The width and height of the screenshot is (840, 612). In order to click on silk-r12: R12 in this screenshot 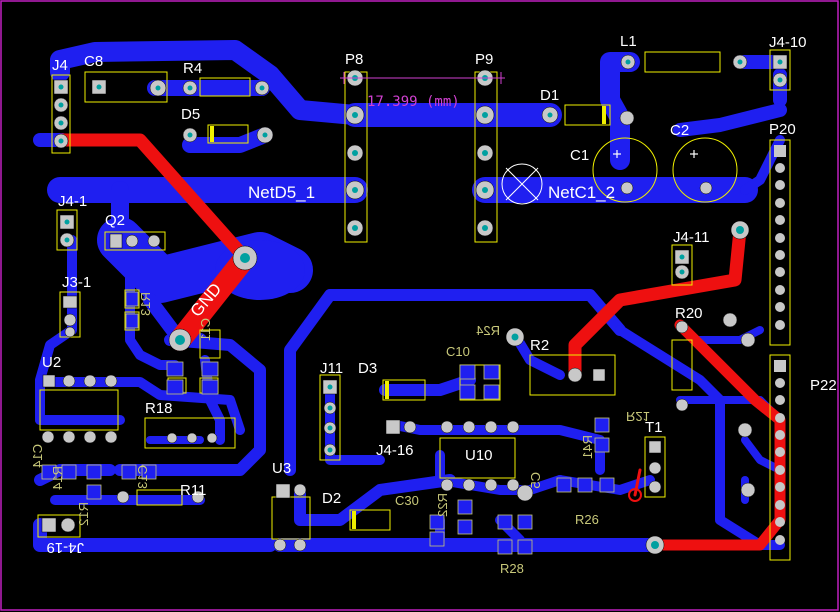, I will do `click(83, 514)`.